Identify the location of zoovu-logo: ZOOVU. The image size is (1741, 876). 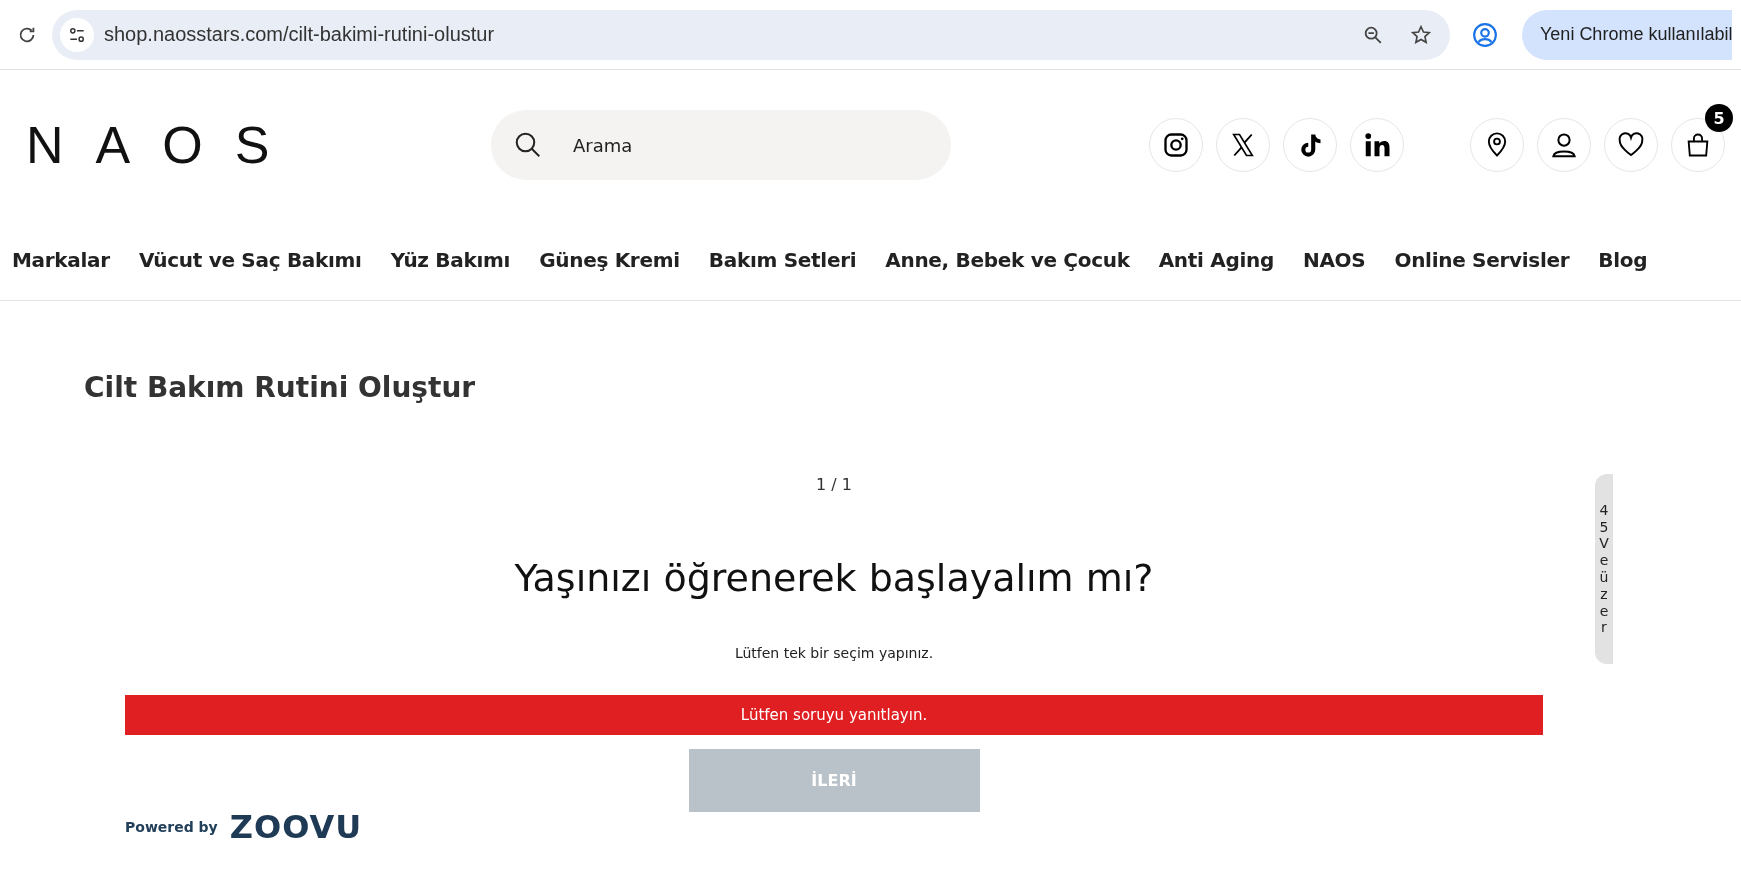
(296, 827).